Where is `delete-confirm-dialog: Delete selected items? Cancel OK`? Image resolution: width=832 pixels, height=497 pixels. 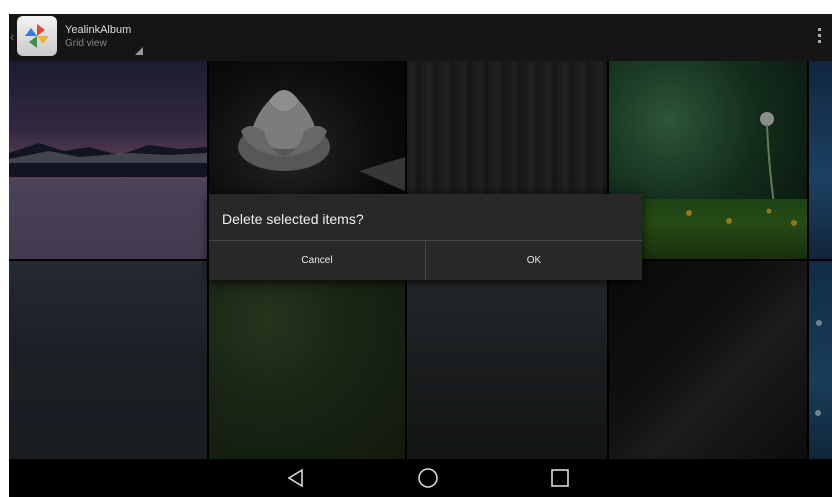
delete-confirm-dialog: Delete selected items? Cancel OK is located at coordinates (425, 237).